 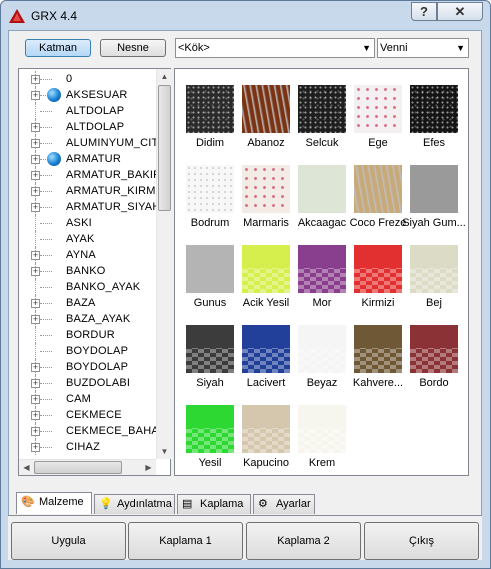 What do you see at coordinates (26, 467) in the screenshot?
I see `scroll-left-icon: ◀` at bounding box center [26, 467].